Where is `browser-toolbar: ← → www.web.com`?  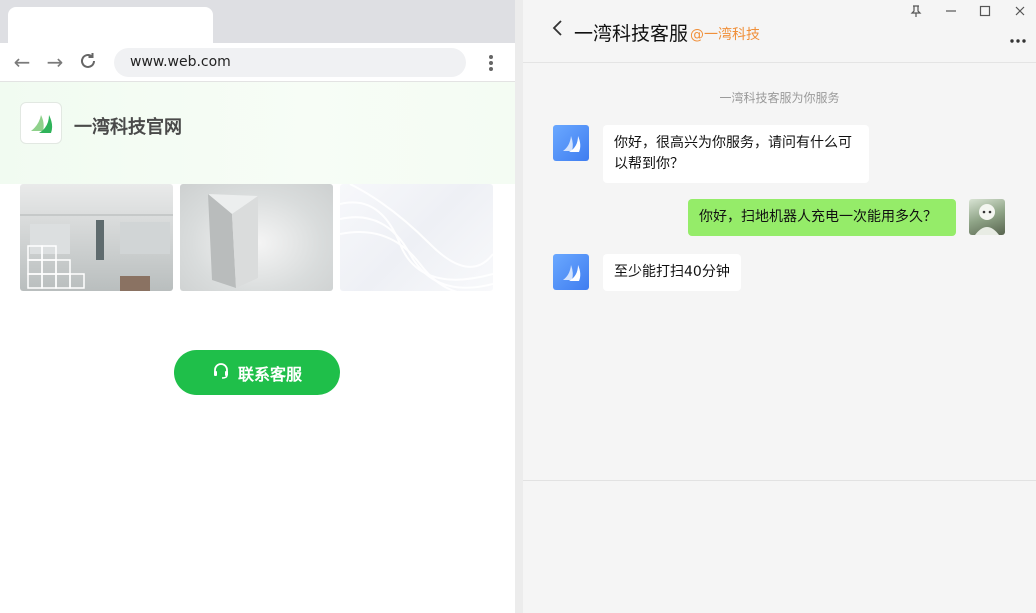
browser-toolbar: ← → www.web.com is located at coordinates (257, 62).